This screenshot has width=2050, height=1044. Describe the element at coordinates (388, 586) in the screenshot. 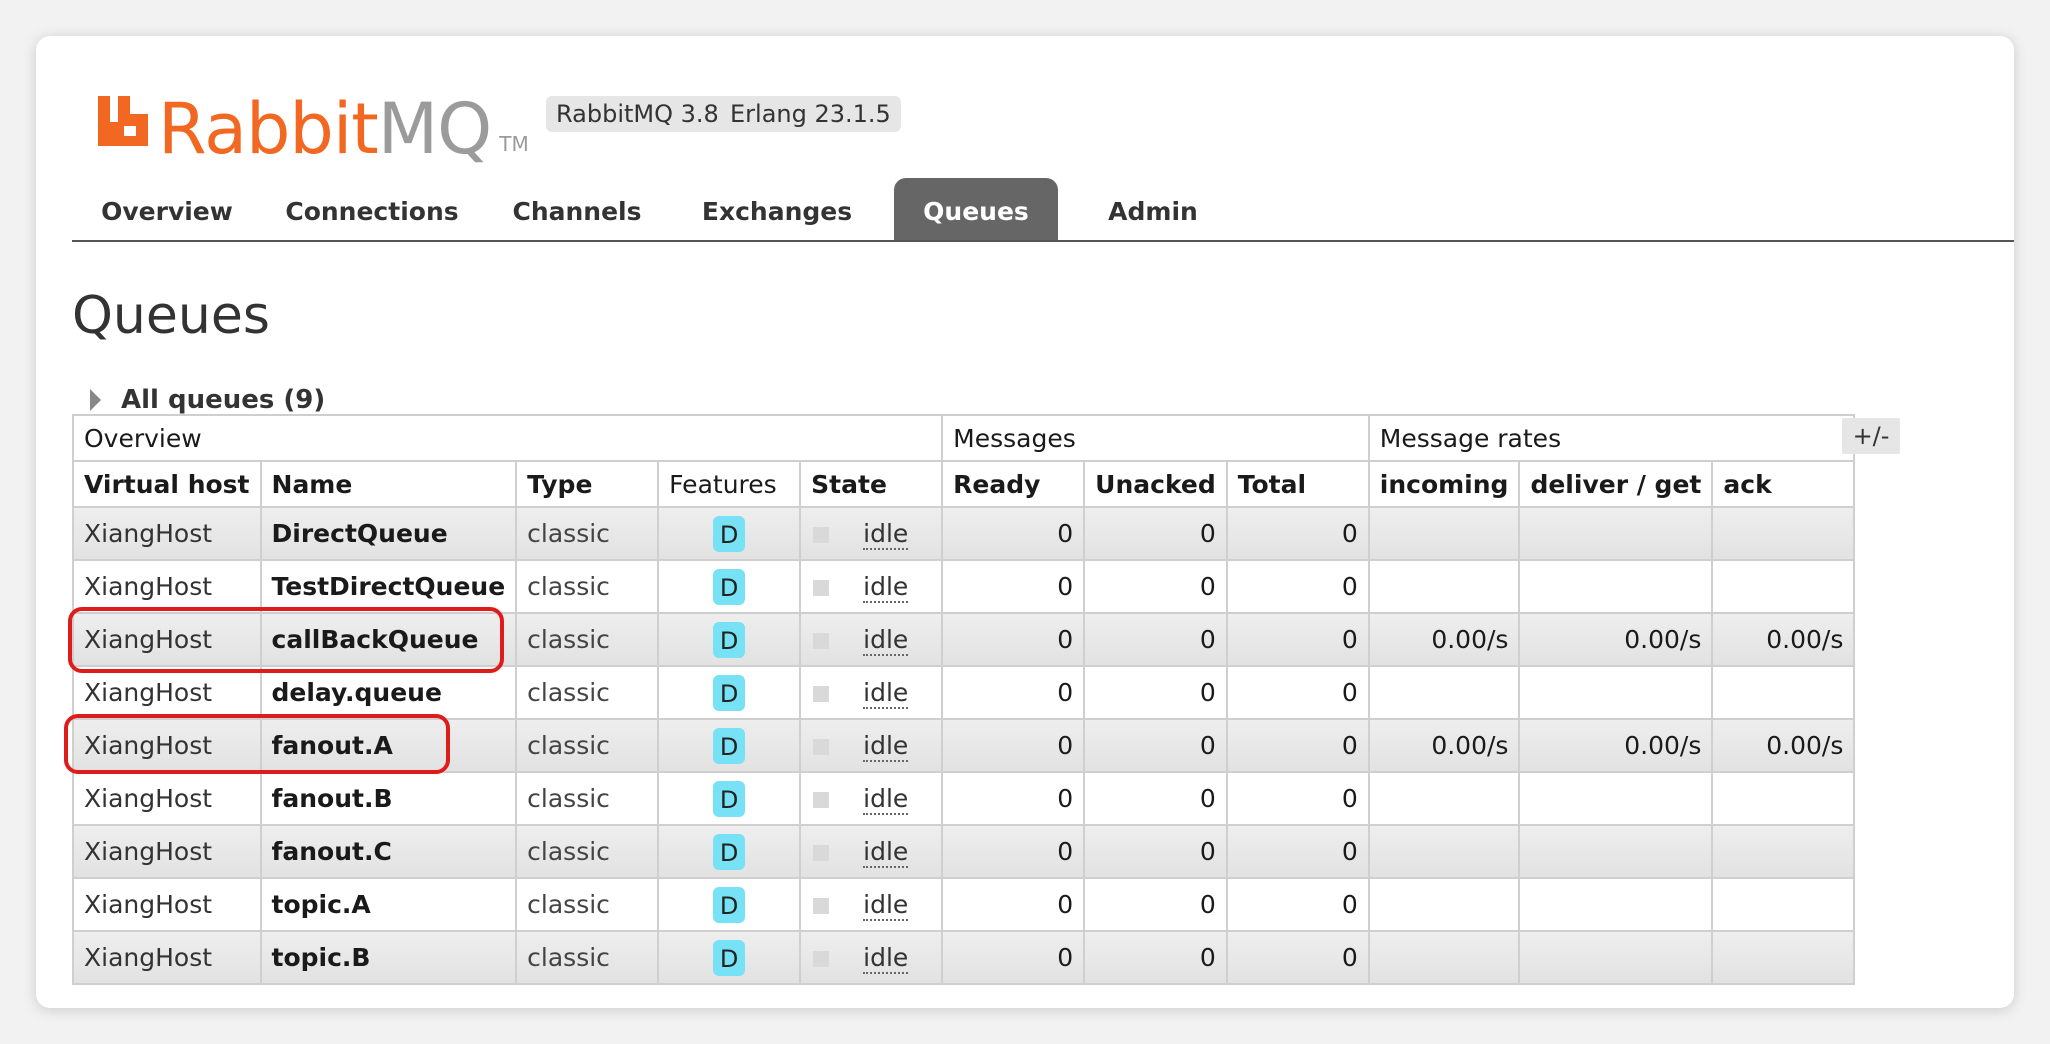

I see `queue-name-link: TestDirectQueue` at that location.